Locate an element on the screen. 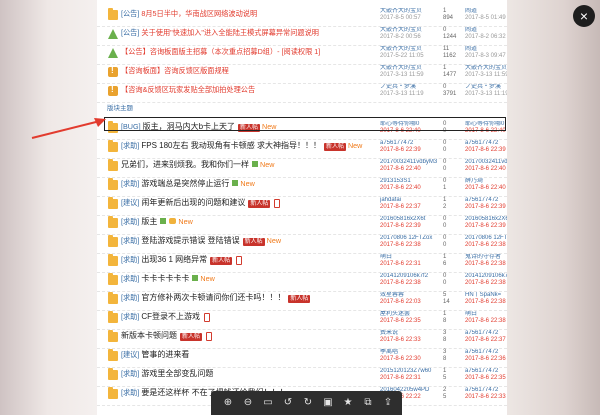  author-cell: 20170806 12FTZox 2017-8-6 22:38 is located at coordinates (410, 242).